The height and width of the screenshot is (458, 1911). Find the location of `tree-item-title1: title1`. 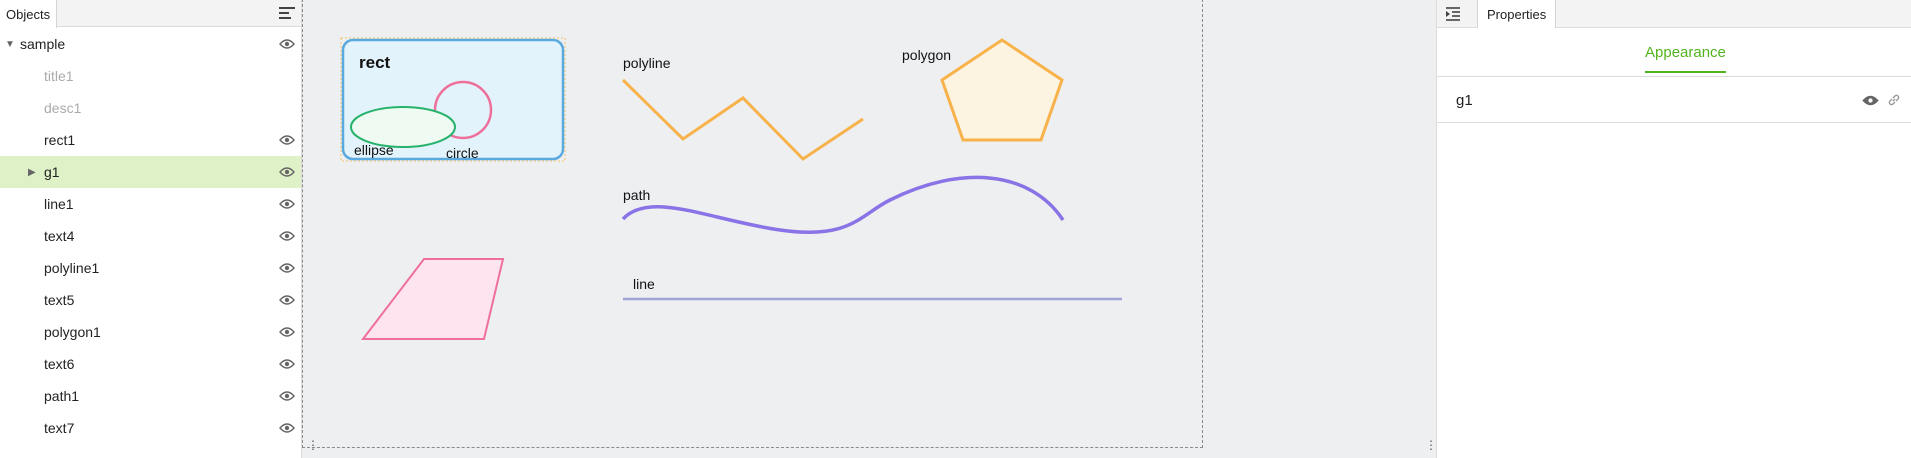

tree-item-title1: title1 is located at coordinates (150, 76).